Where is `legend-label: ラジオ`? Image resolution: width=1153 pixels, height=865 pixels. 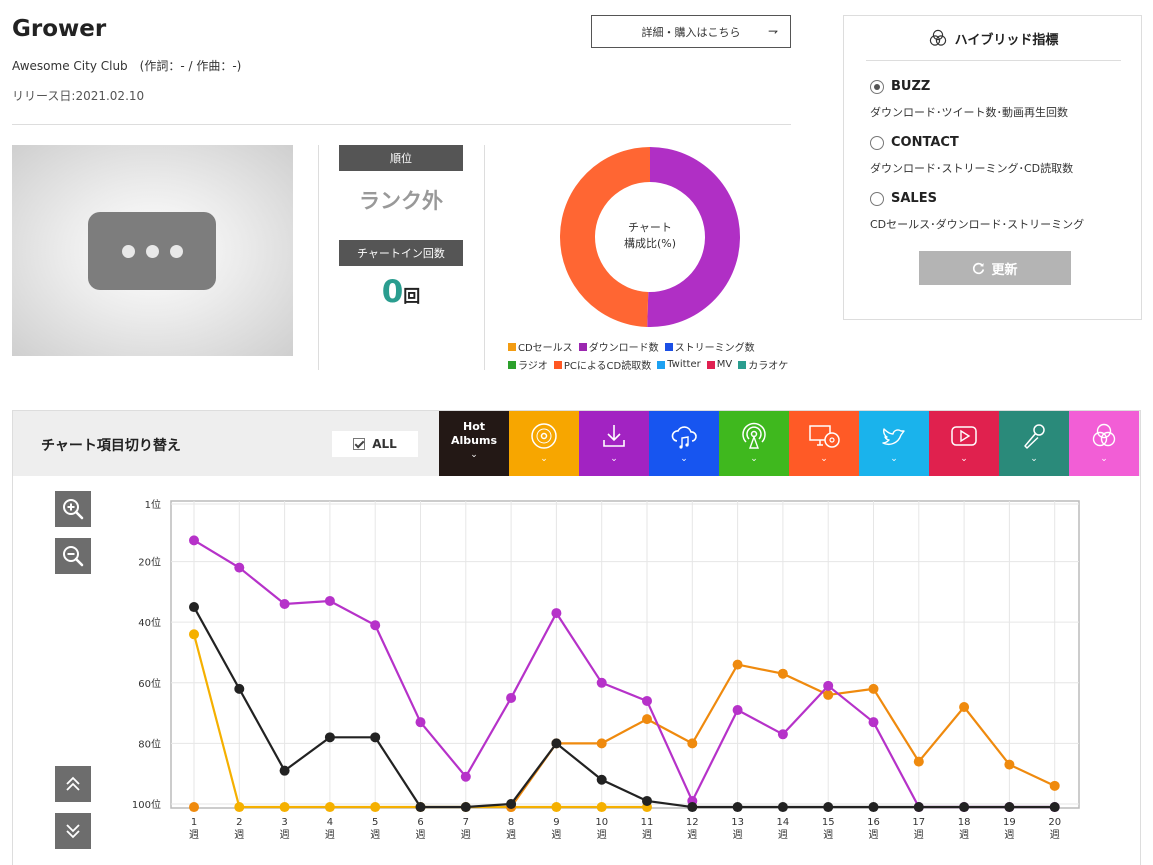
legend-label: ラジオ is located at coordinates (533, 366).